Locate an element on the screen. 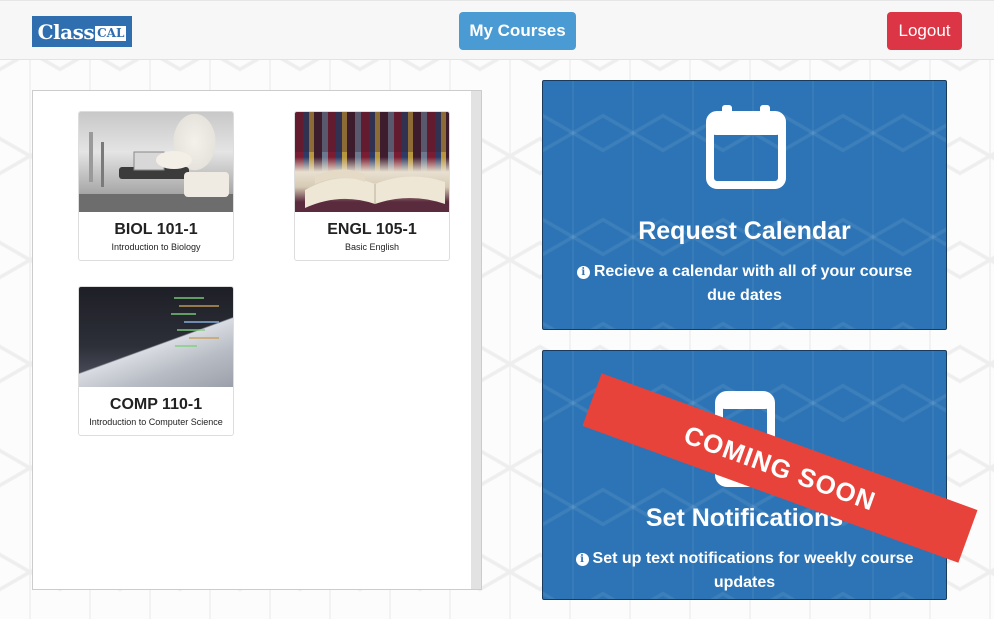  request-calendar-title: Request Calendar is located at coordinates (744, 231).